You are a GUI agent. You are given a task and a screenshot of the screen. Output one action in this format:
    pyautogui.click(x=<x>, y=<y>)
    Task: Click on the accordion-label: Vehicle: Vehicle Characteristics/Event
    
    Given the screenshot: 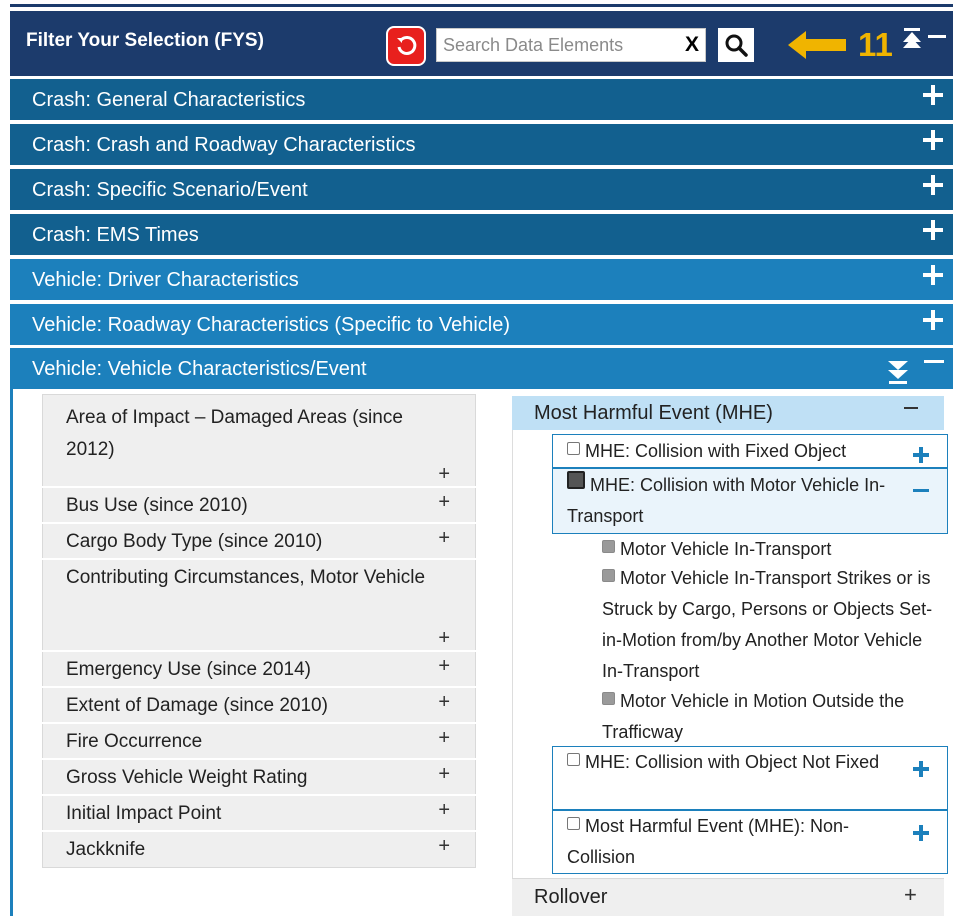 What is the action you would take?
    pyautogui.click(x=199, y=369)
    